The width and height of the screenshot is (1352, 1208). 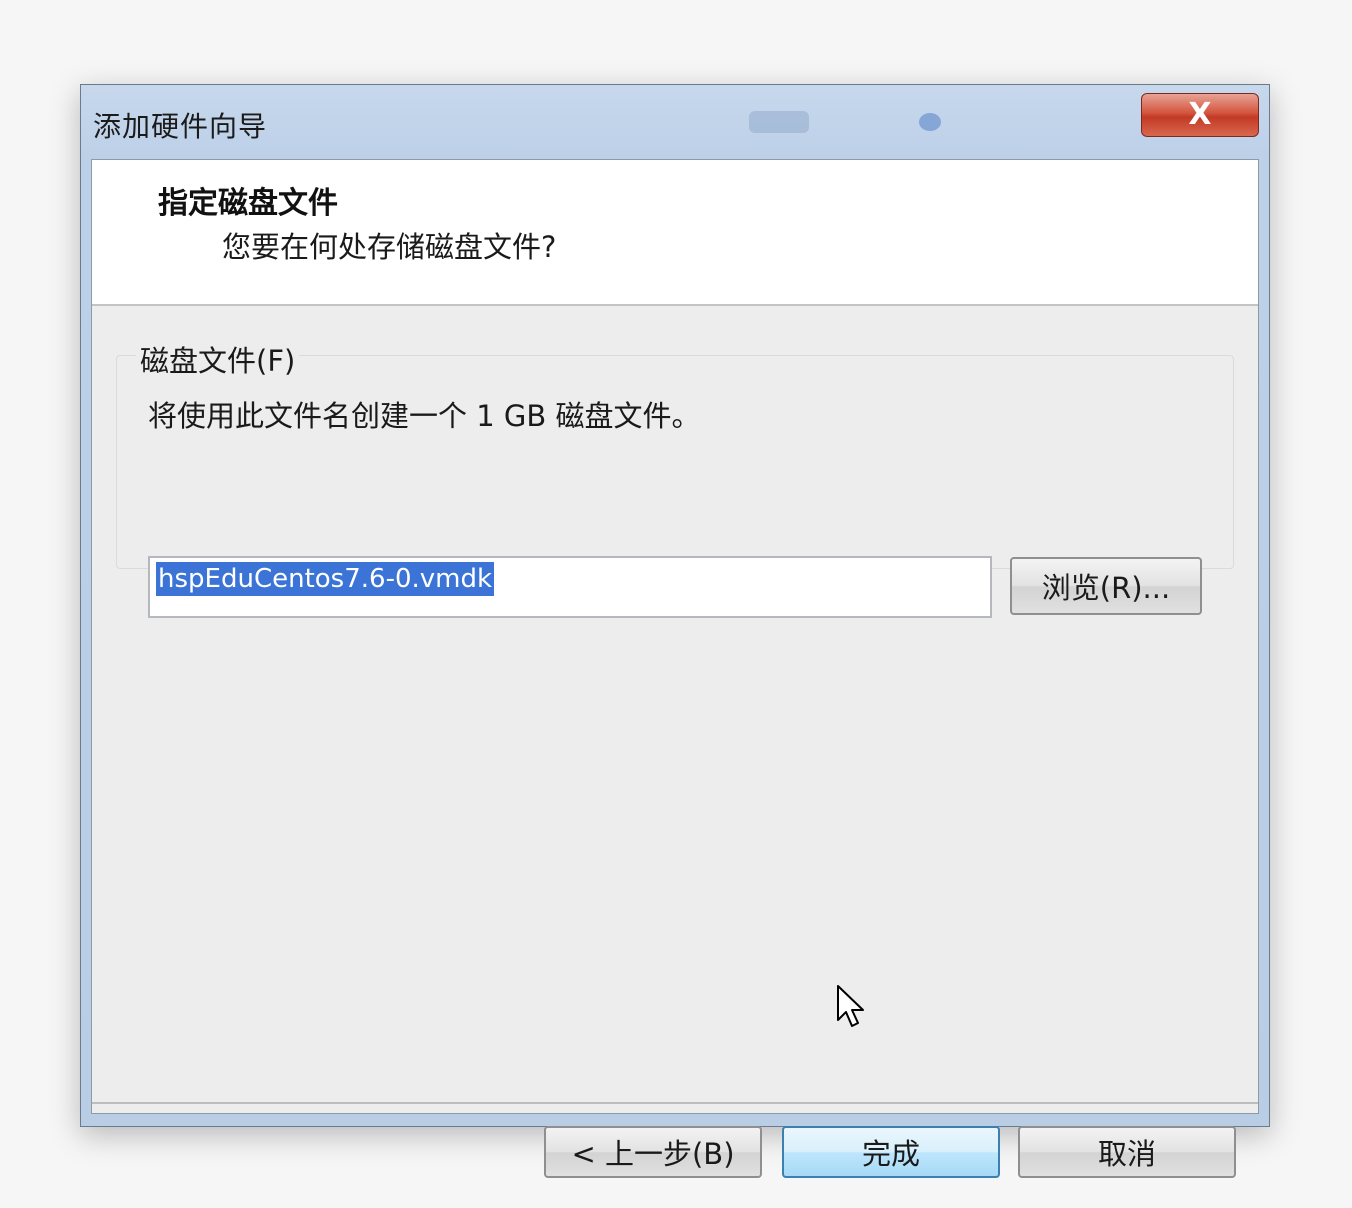 I want to click on page-subtitle: 您要在何处存储磁盘文件?, so click(x=389, y=247).